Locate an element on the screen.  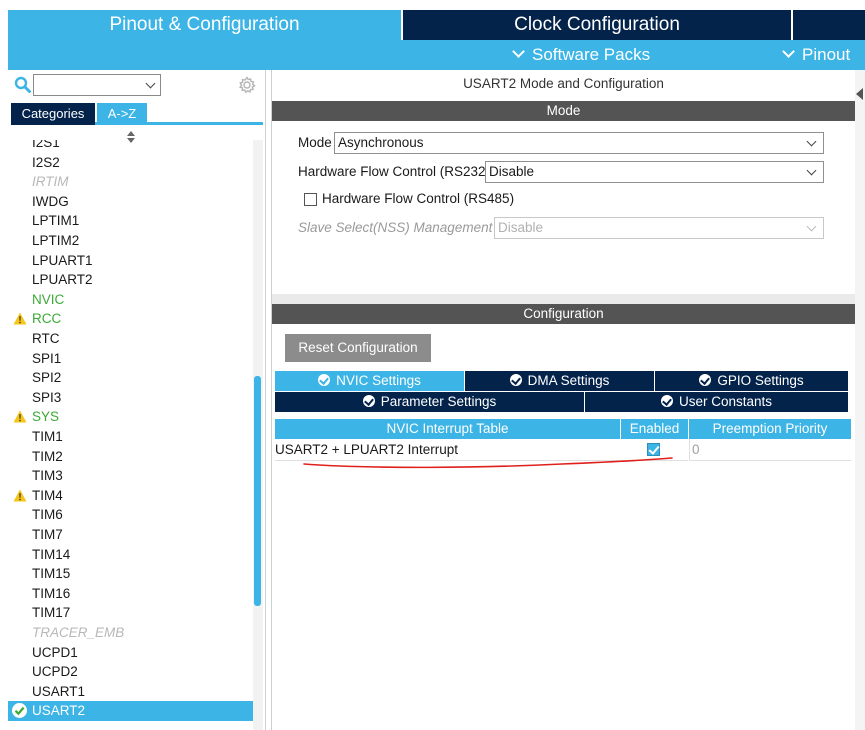
list-item-label: LPUART1 is located at coordinates (62, 260).